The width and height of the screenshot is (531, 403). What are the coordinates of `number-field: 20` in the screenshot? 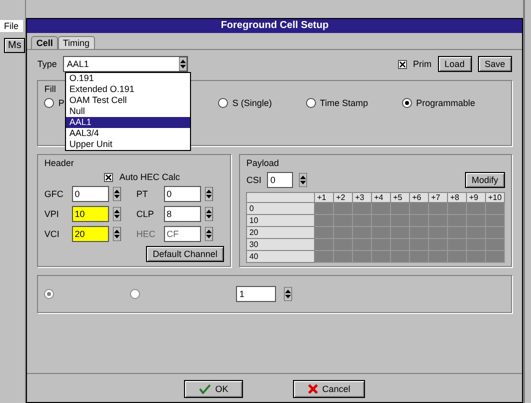 It's located at (90, 234).